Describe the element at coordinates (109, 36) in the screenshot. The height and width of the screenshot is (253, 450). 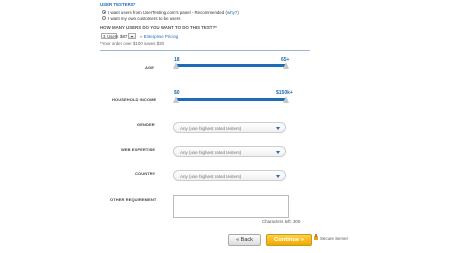
I see `users-count-select: 3 Users` at that location.